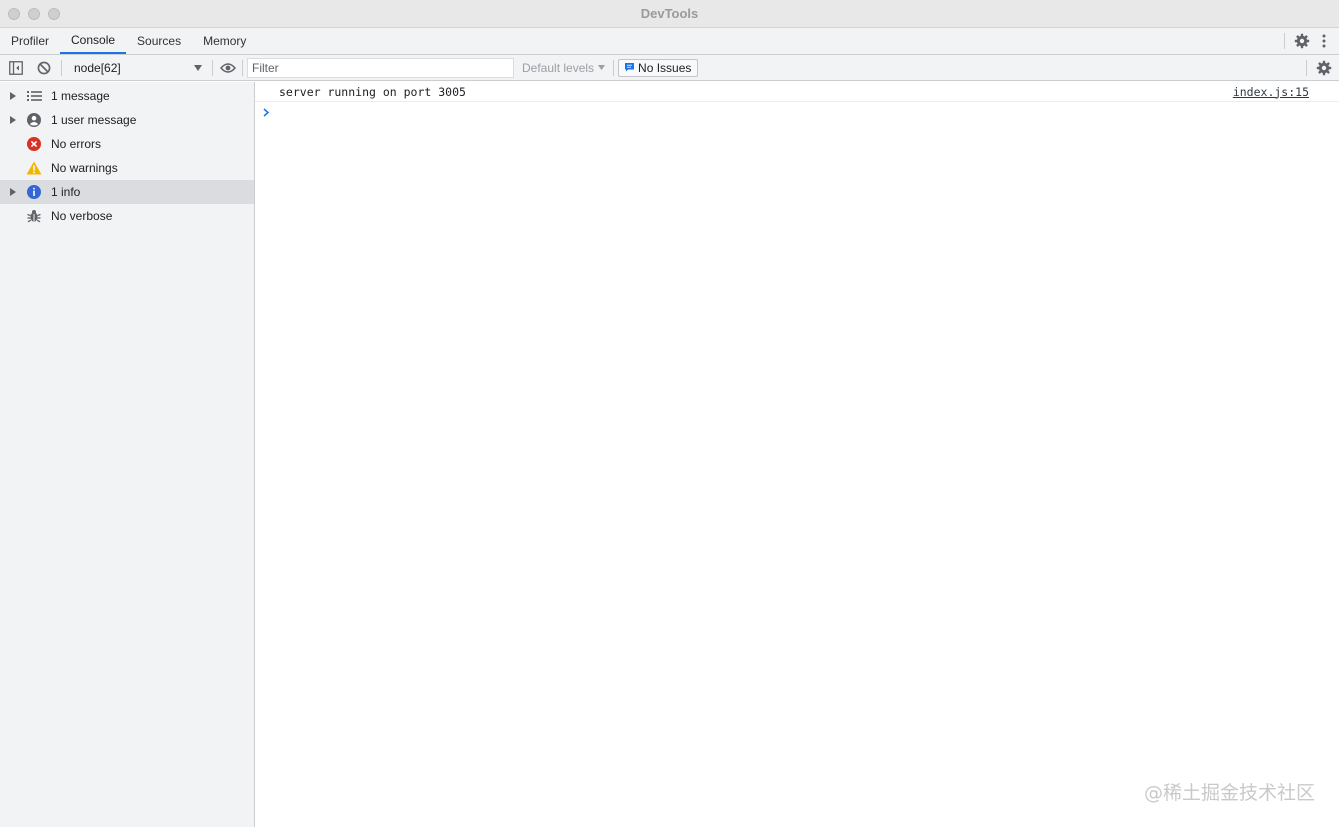  Describe the element at coordinates (84, 168) in the screenshot. I see `sidebar-item-label: No warnings` at that location.